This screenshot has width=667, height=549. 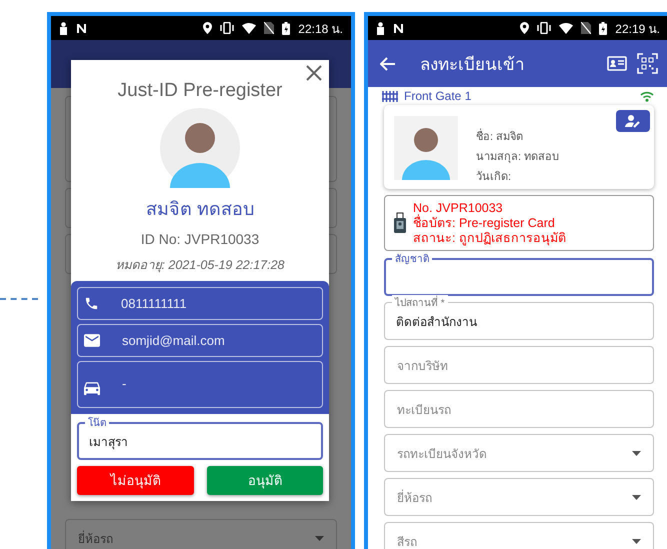 I want to click on car-icon, so click(x=92, y=389).